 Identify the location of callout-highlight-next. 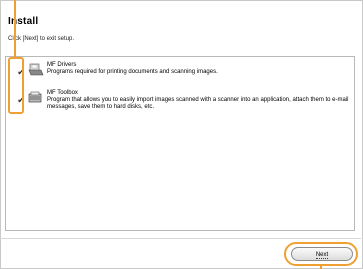
(321, 254).